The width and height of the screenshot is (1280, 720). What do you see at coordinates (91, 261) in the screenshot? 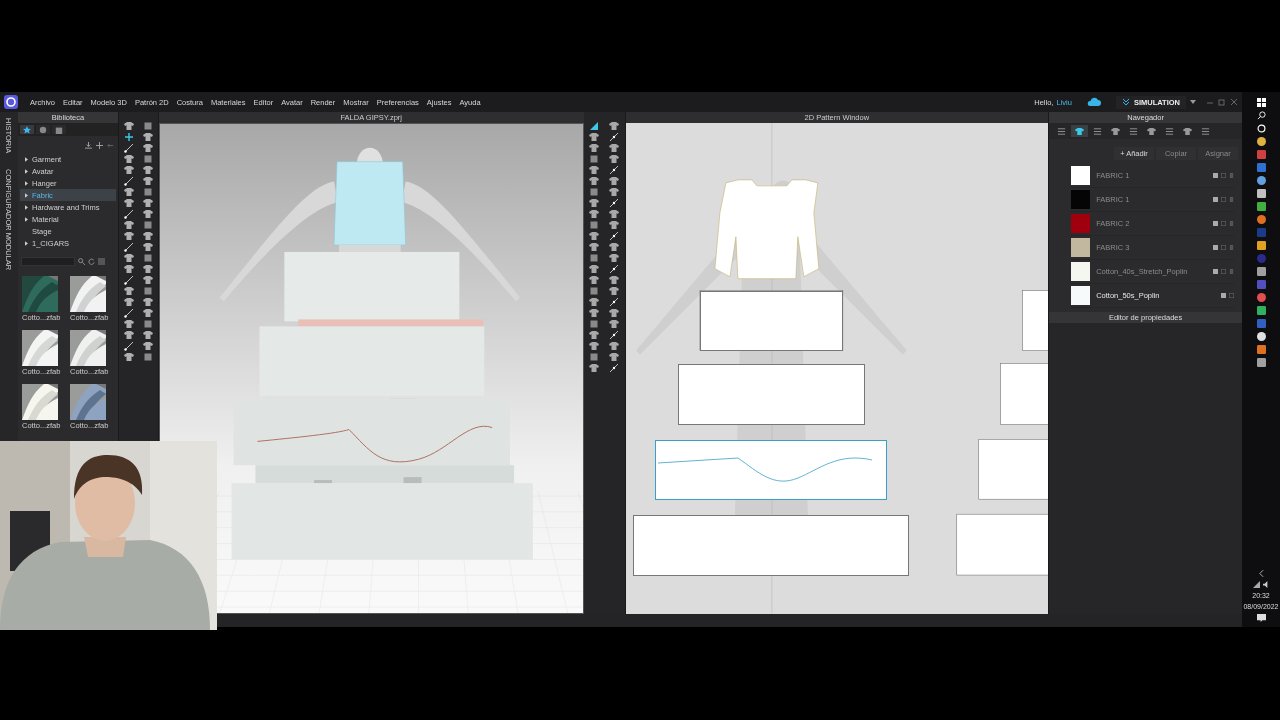
I see `refresh-icon` at bounding box center [91, 261].